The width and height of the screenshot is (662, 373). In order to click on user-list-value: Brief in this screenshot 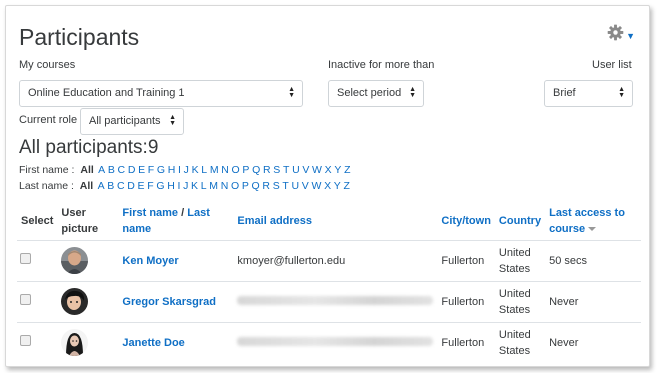, I will do `click(564, 93)`.